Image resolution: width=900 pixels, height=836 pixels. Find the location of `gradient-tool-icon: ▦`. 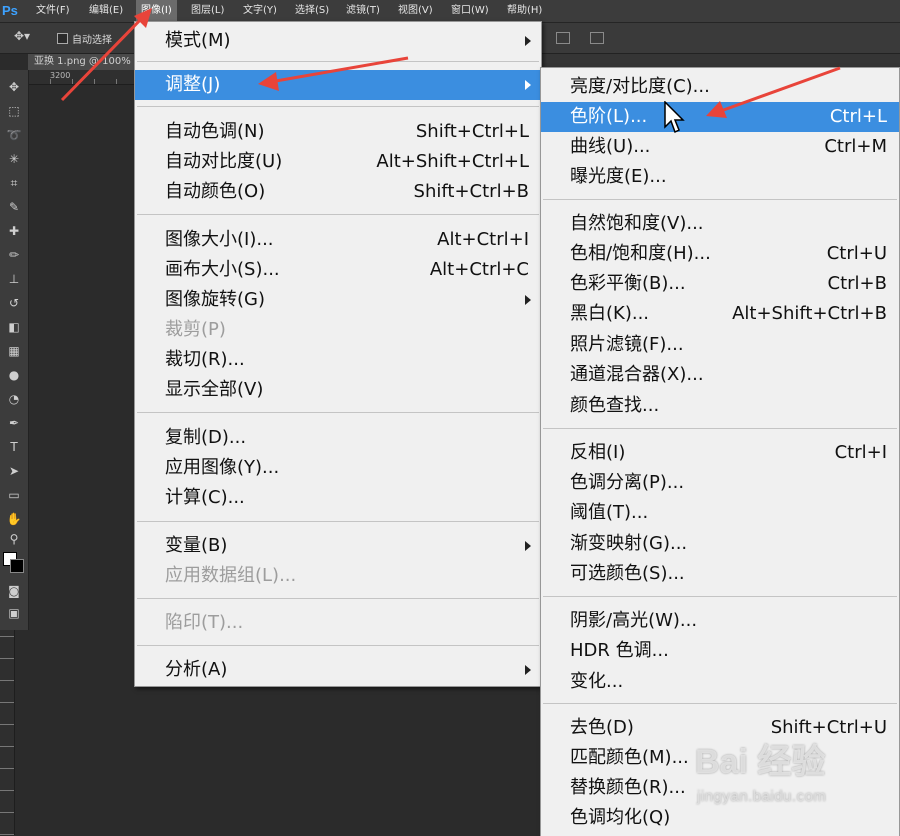

gradient-tool-icon: ▦ is located at coordinates (14, 351).